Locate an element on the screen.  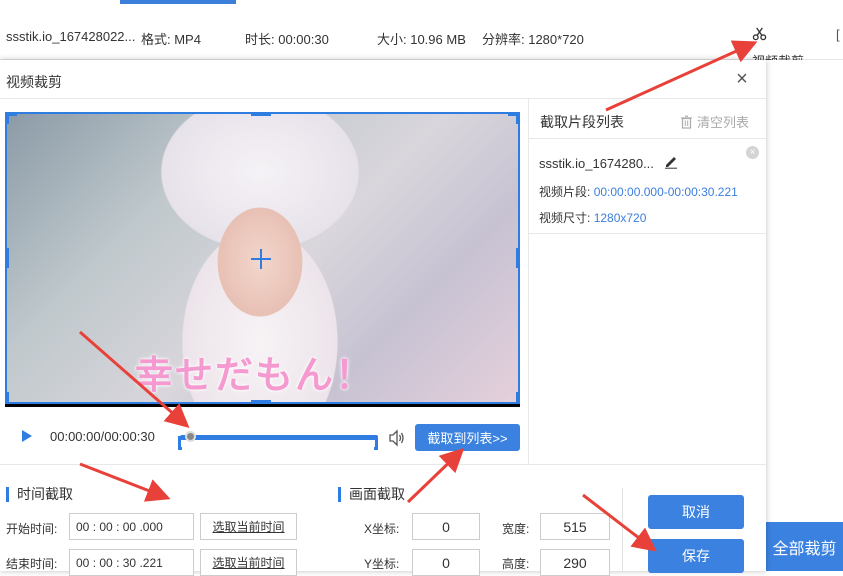
width-input: 515 is located at coordinates (575, 526).